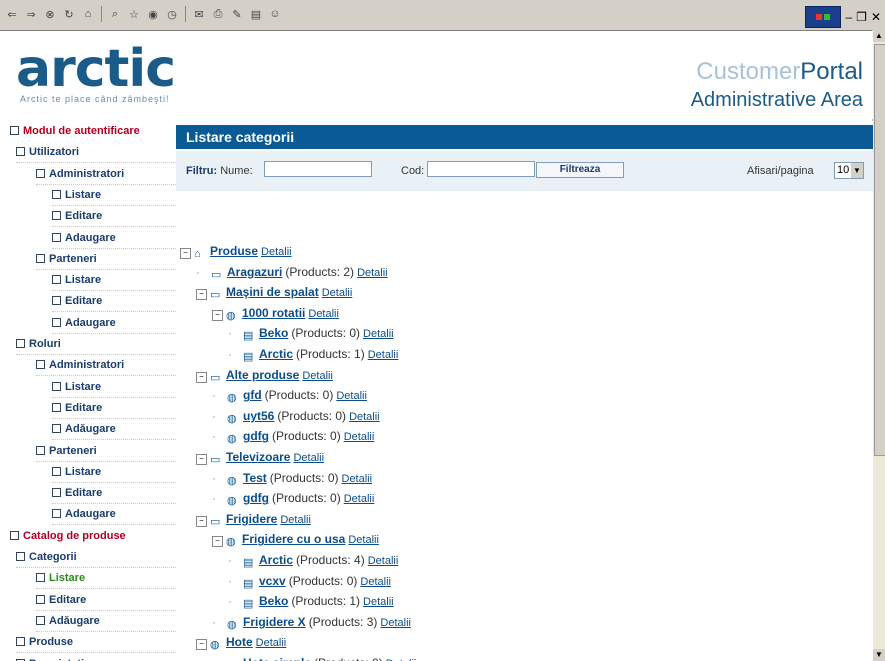 The width and height of the screenshot is (885, 661). I want to click on category-link: Frigidere X, so click(274, 622).